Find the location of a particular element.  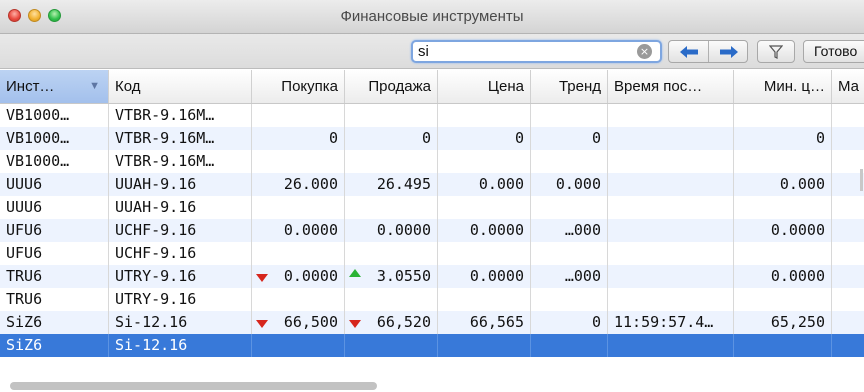

column-header-sell: Продажа is located at coordinates (391, 86).